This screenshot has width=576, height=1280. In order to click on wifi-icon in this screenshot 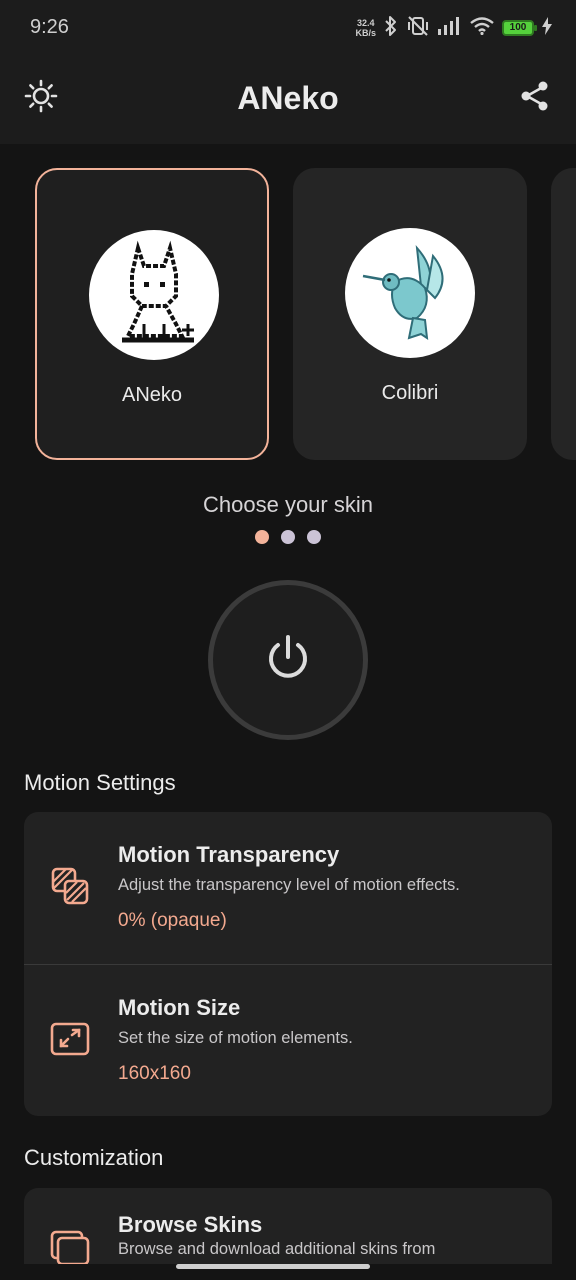, I will do `click(482, 28)`.